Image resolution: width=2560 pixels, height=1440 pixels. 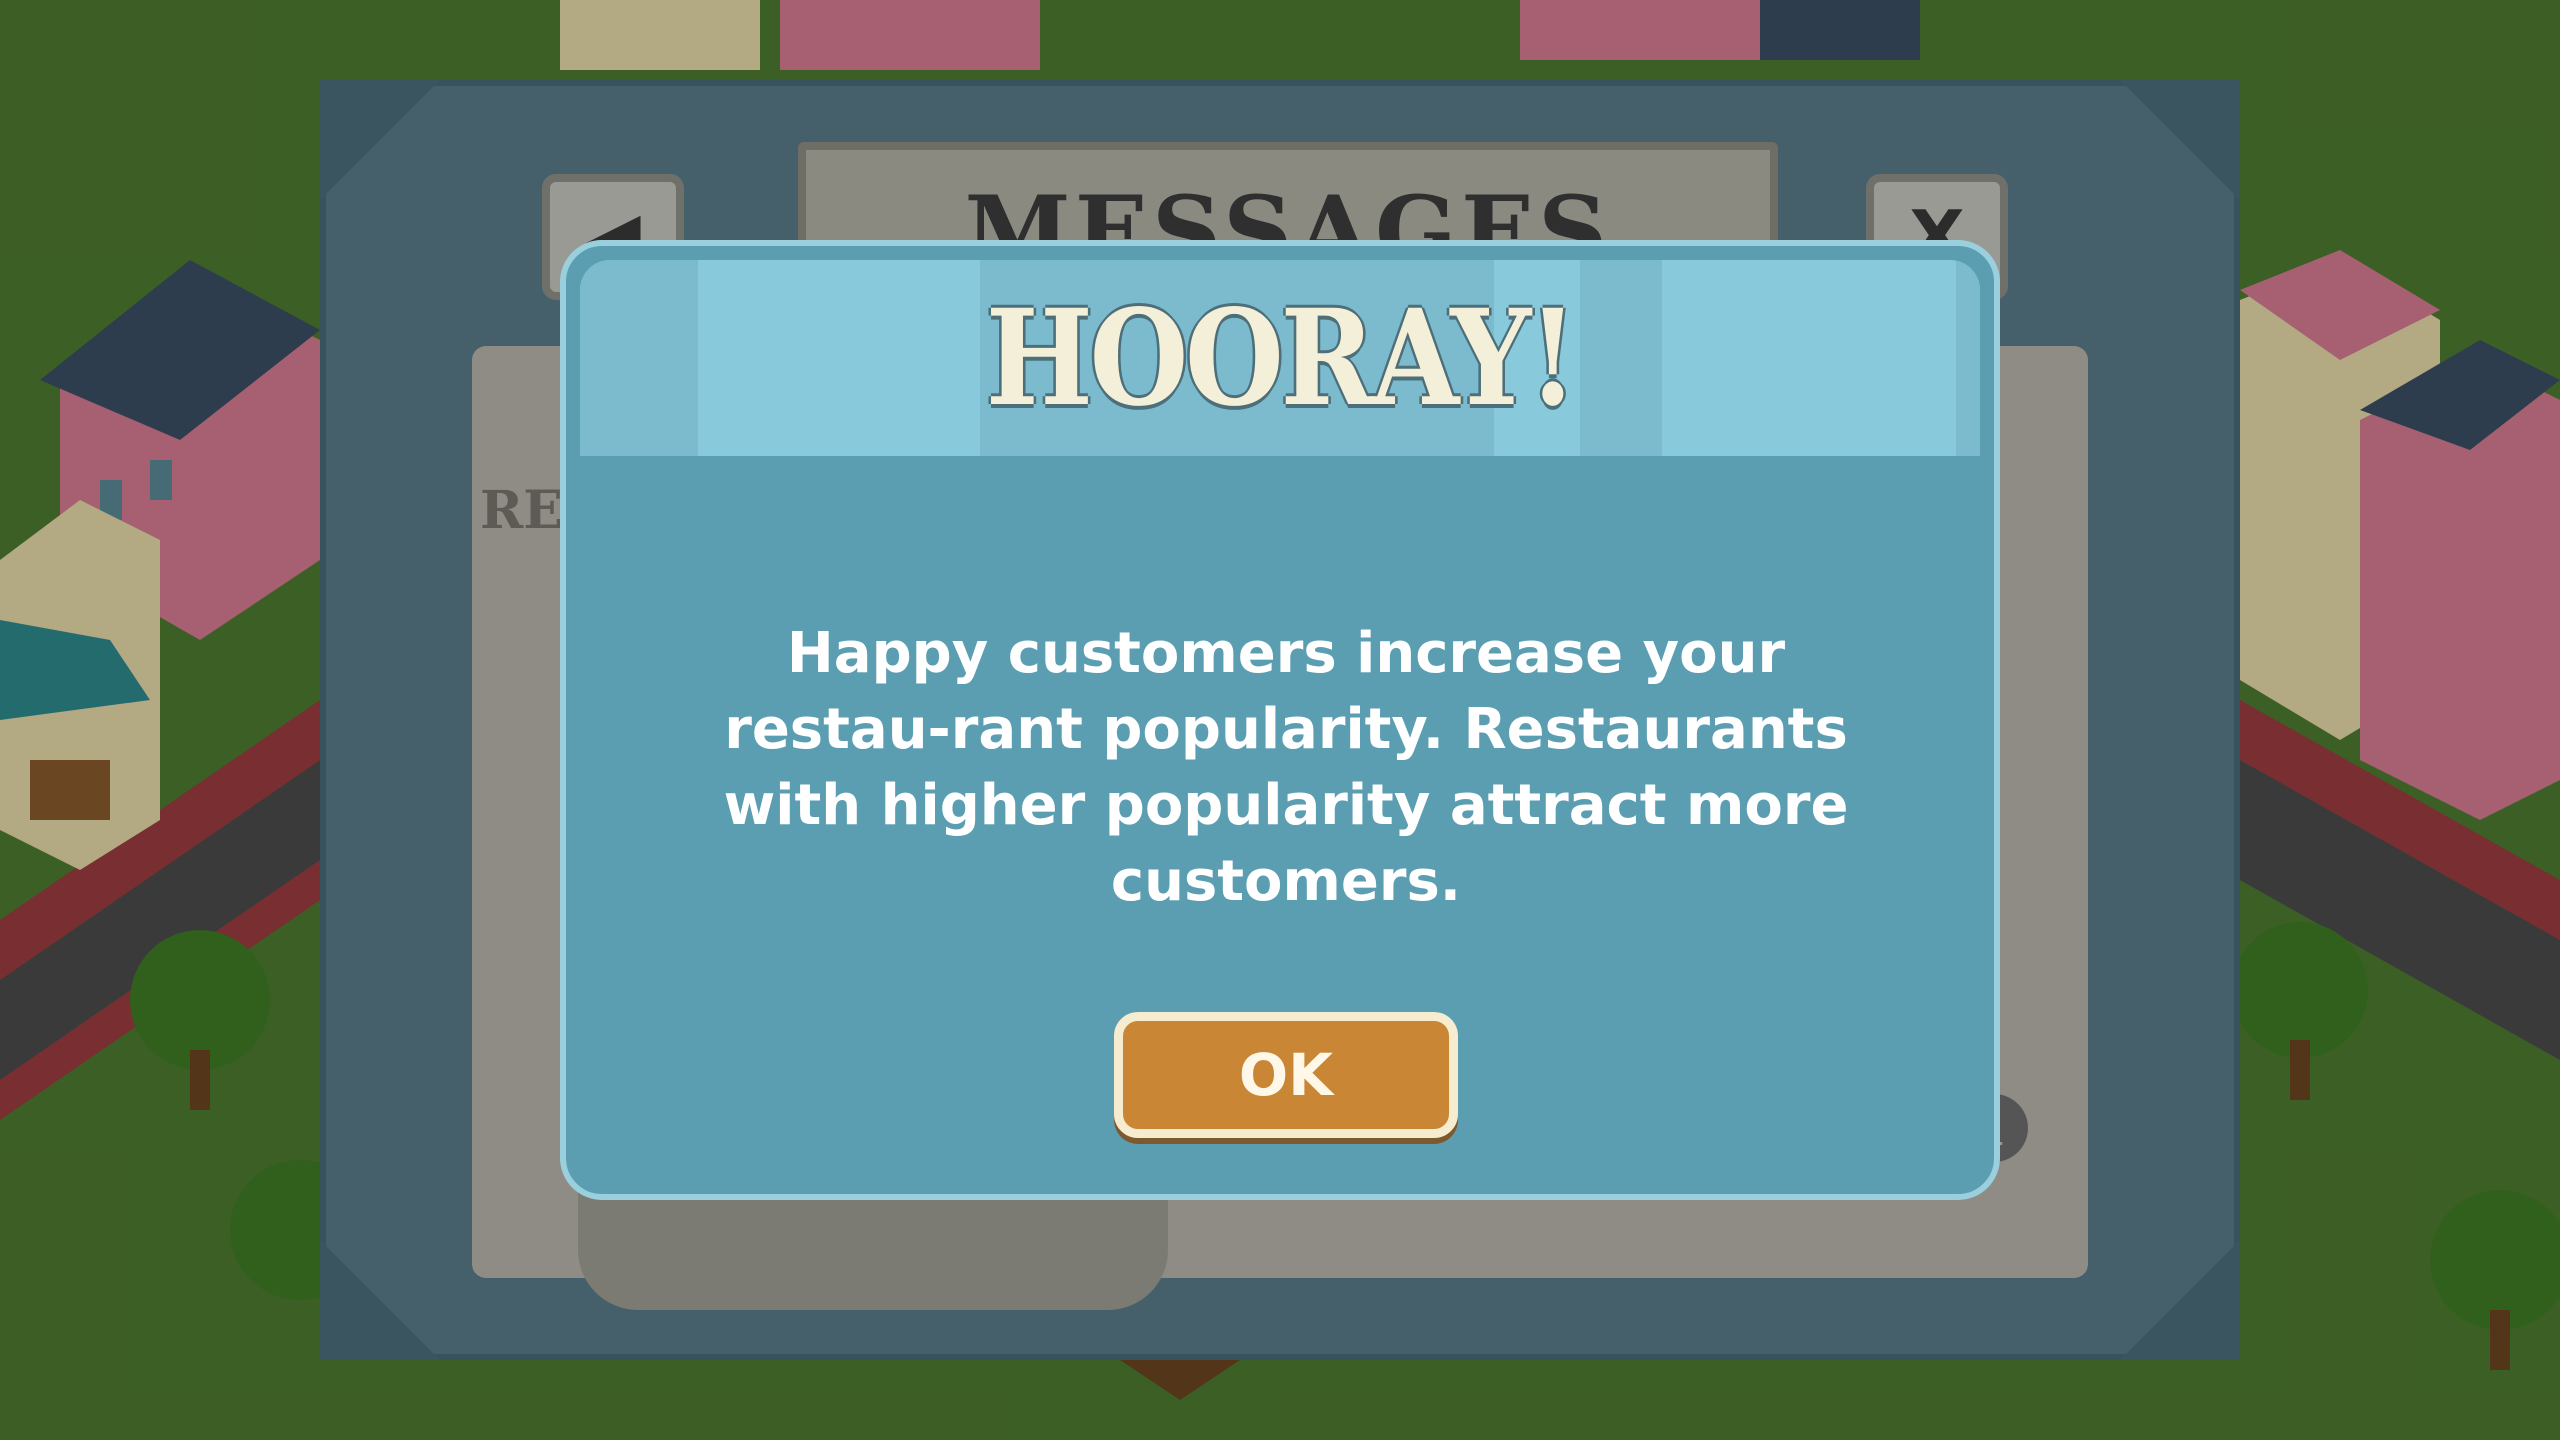 I want to click on messages-tab-left: RE, so click(x=521, y=510).